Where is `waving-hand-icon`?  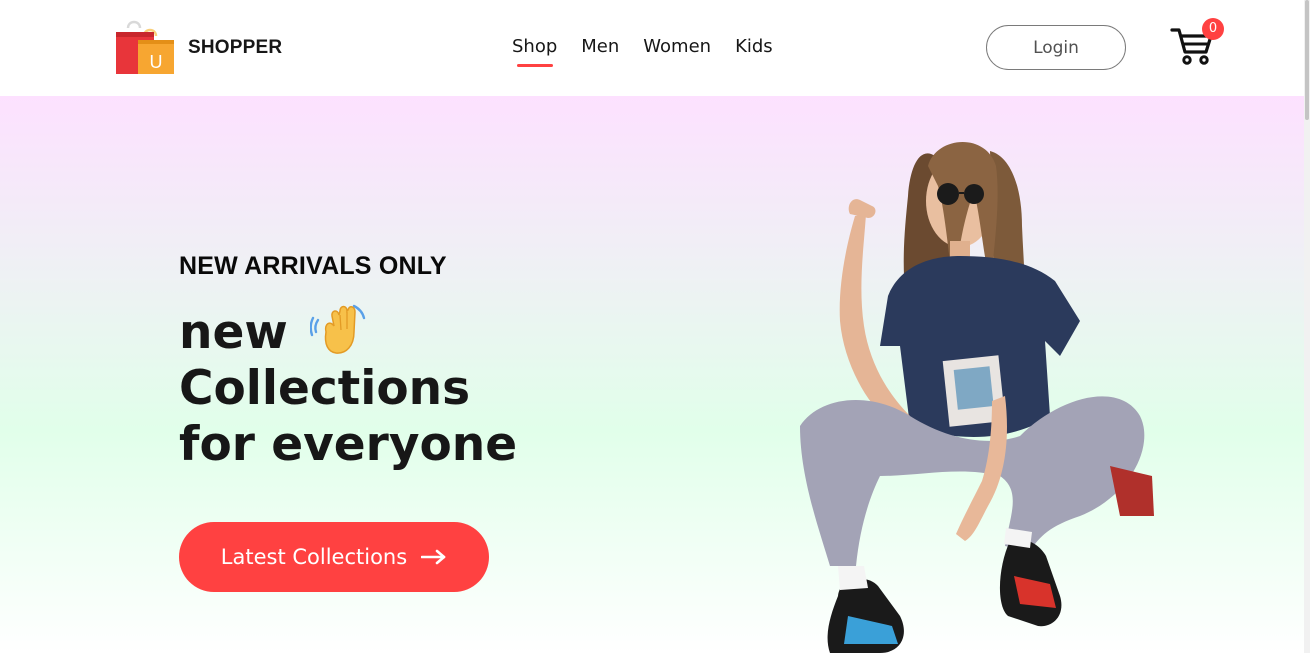 waving-hand-icon is located at coordinates (337, 329).